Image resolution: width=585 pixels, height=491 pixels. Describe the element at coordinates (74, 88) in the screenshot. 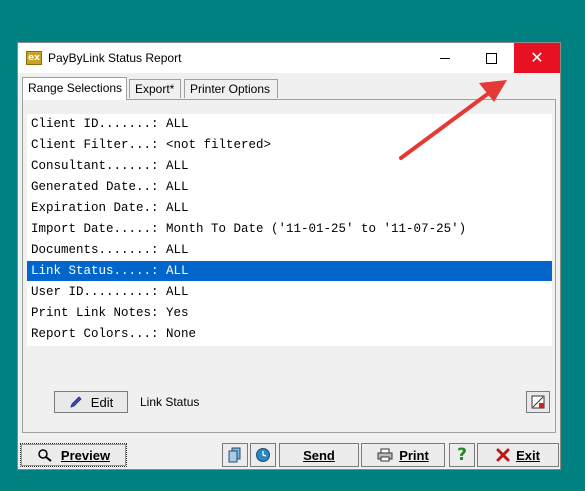

I see `tab-range-selections: Range Selections` at that location.